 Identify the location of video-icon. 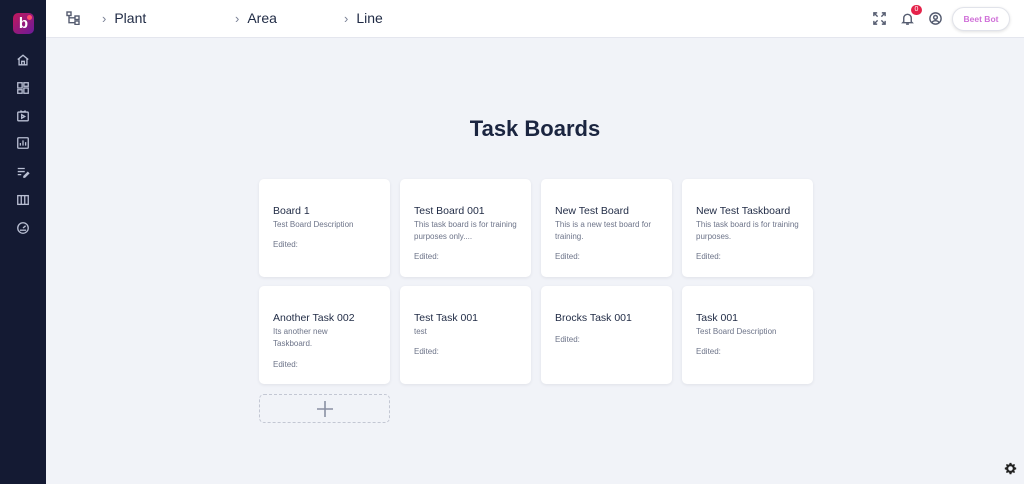
(23, 116).